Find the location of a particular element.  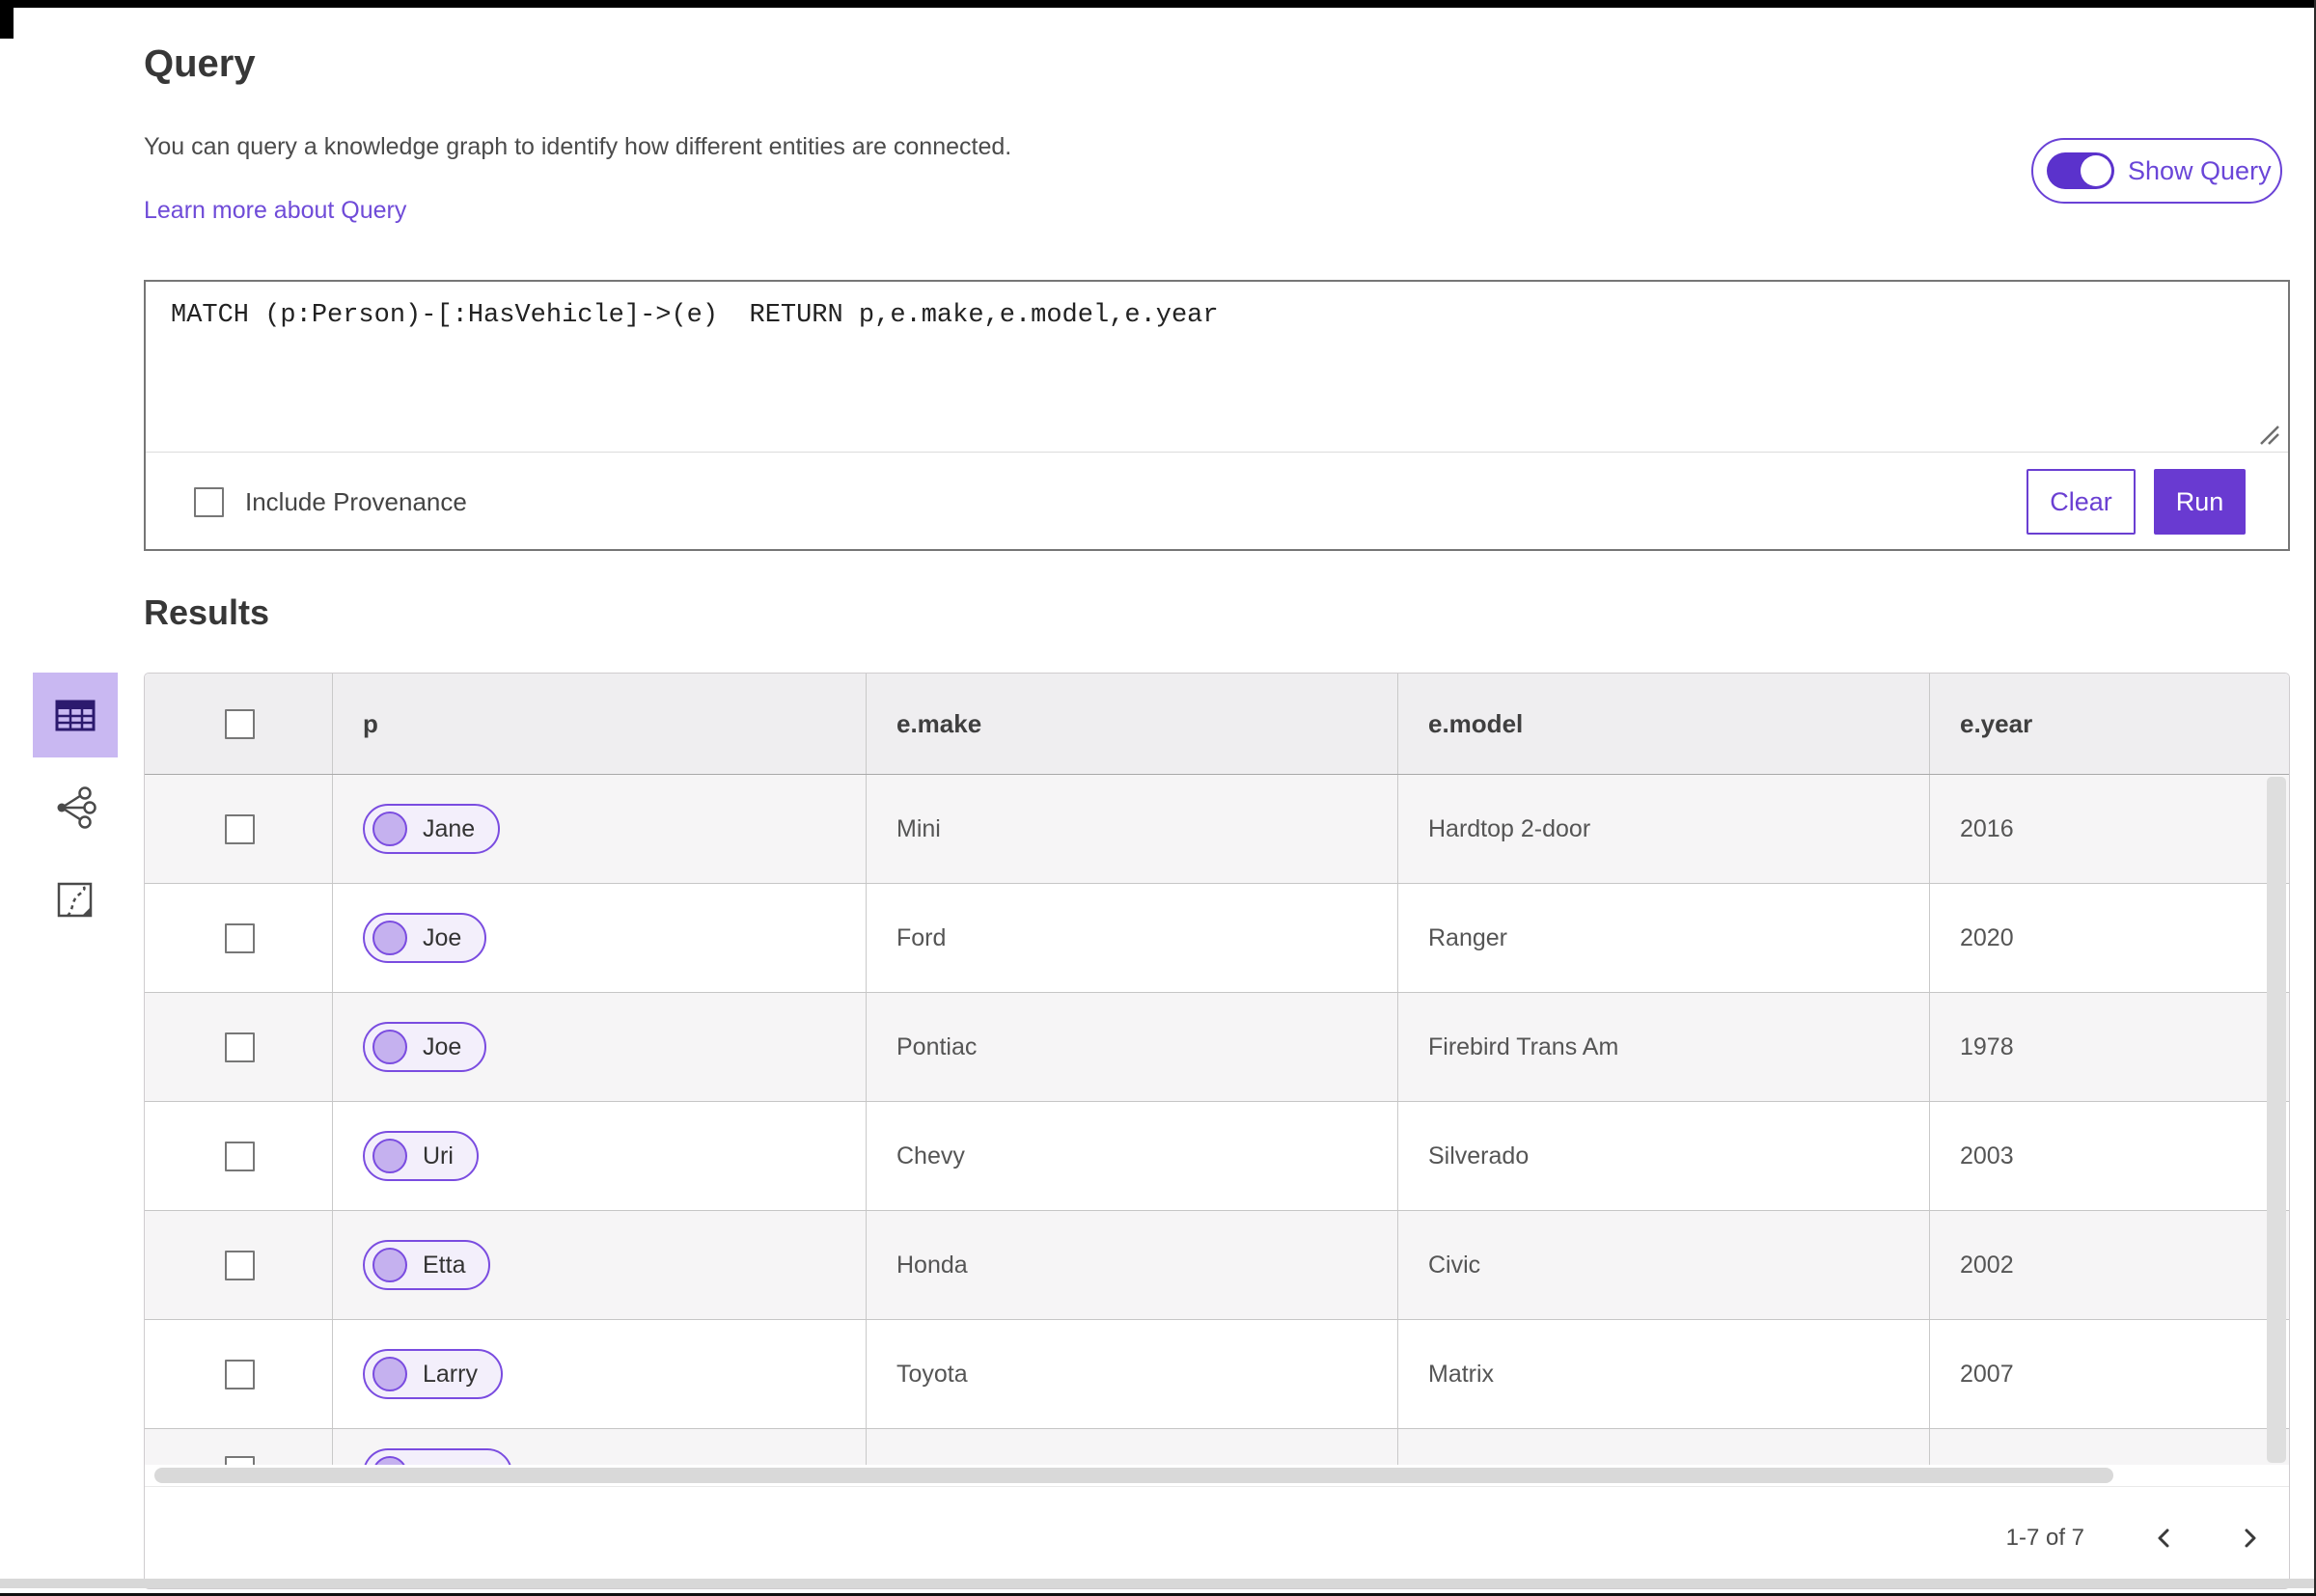

link-chart-view-icon is located at coordinates (76, 808).